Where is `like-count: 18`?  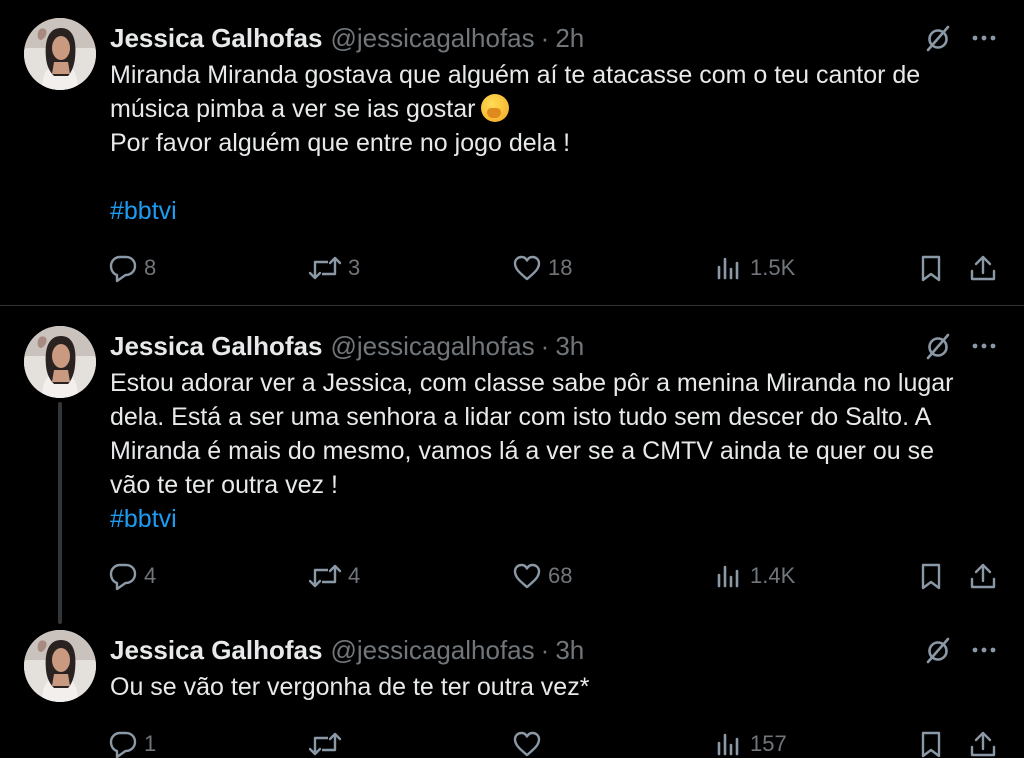 like-count: 18 is located at coordinates (560, 267).